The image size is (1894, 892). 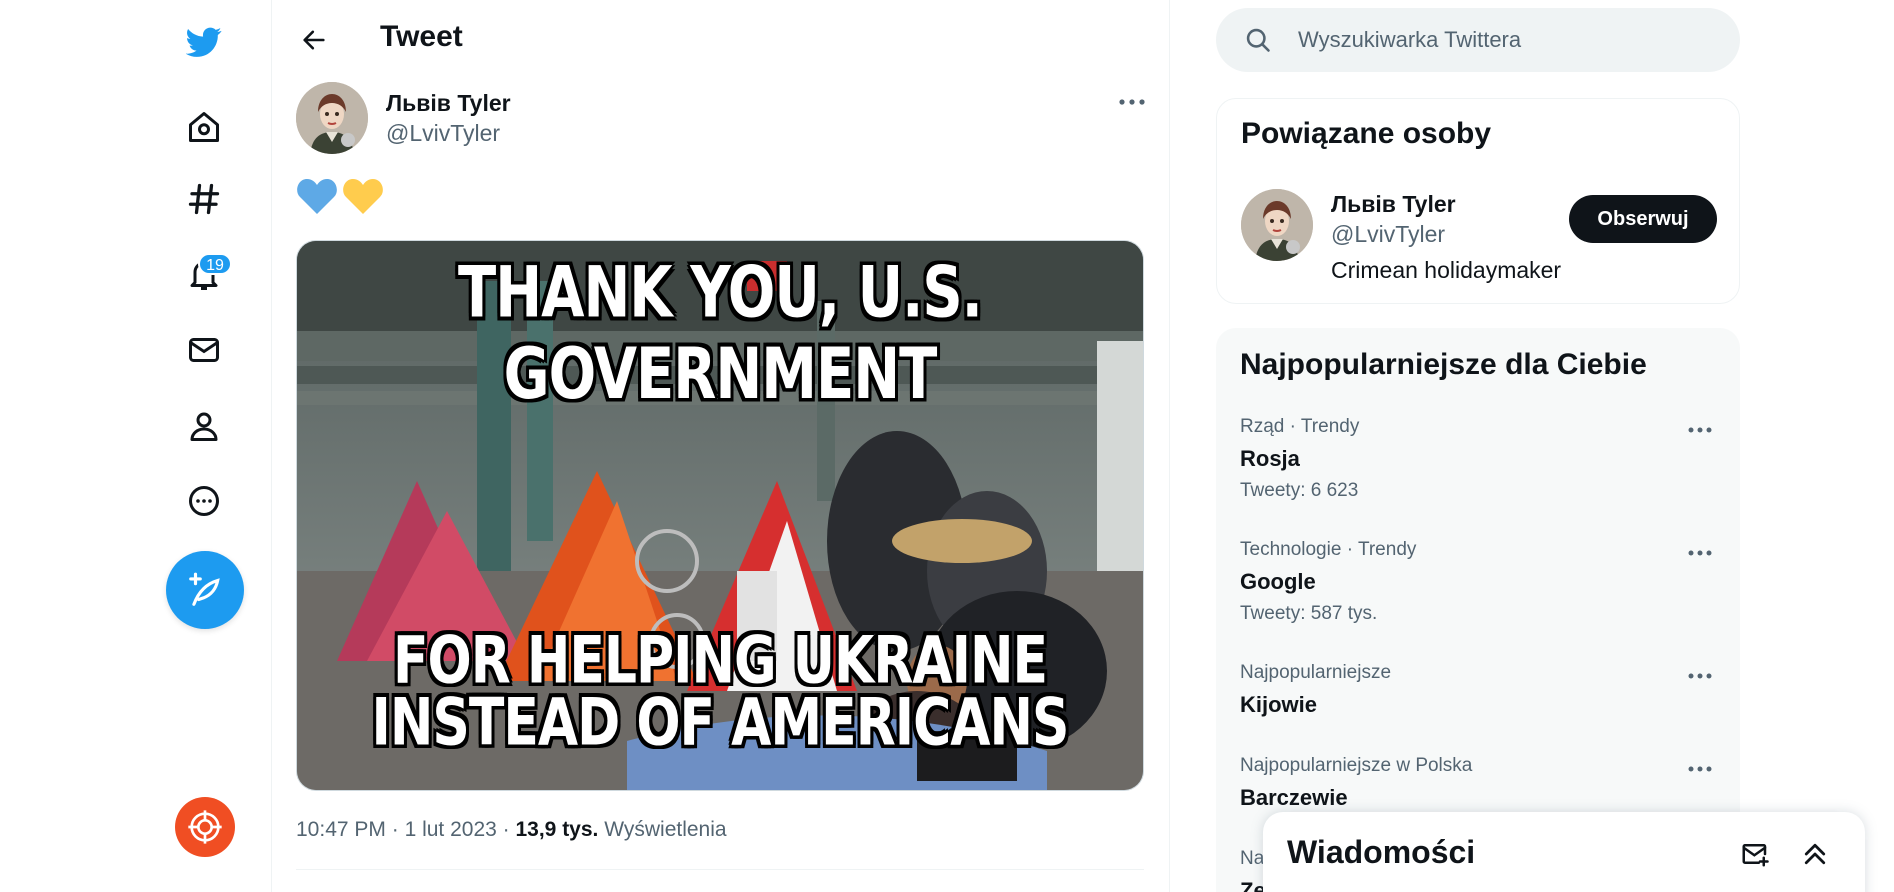 What do you see at coordinates (1300, 426) in the screenshot?
I see `trend-context: Rząd · Trendy` at bounding box center [1300, 426].